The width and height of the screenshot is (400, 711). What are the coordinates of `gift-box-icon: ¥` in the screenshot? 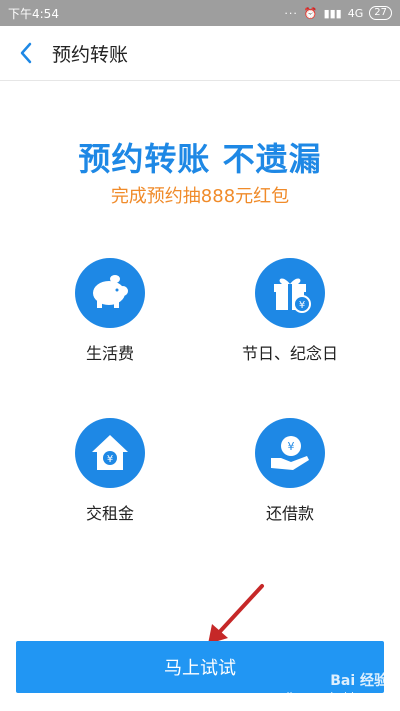 It's located at (292, 295).